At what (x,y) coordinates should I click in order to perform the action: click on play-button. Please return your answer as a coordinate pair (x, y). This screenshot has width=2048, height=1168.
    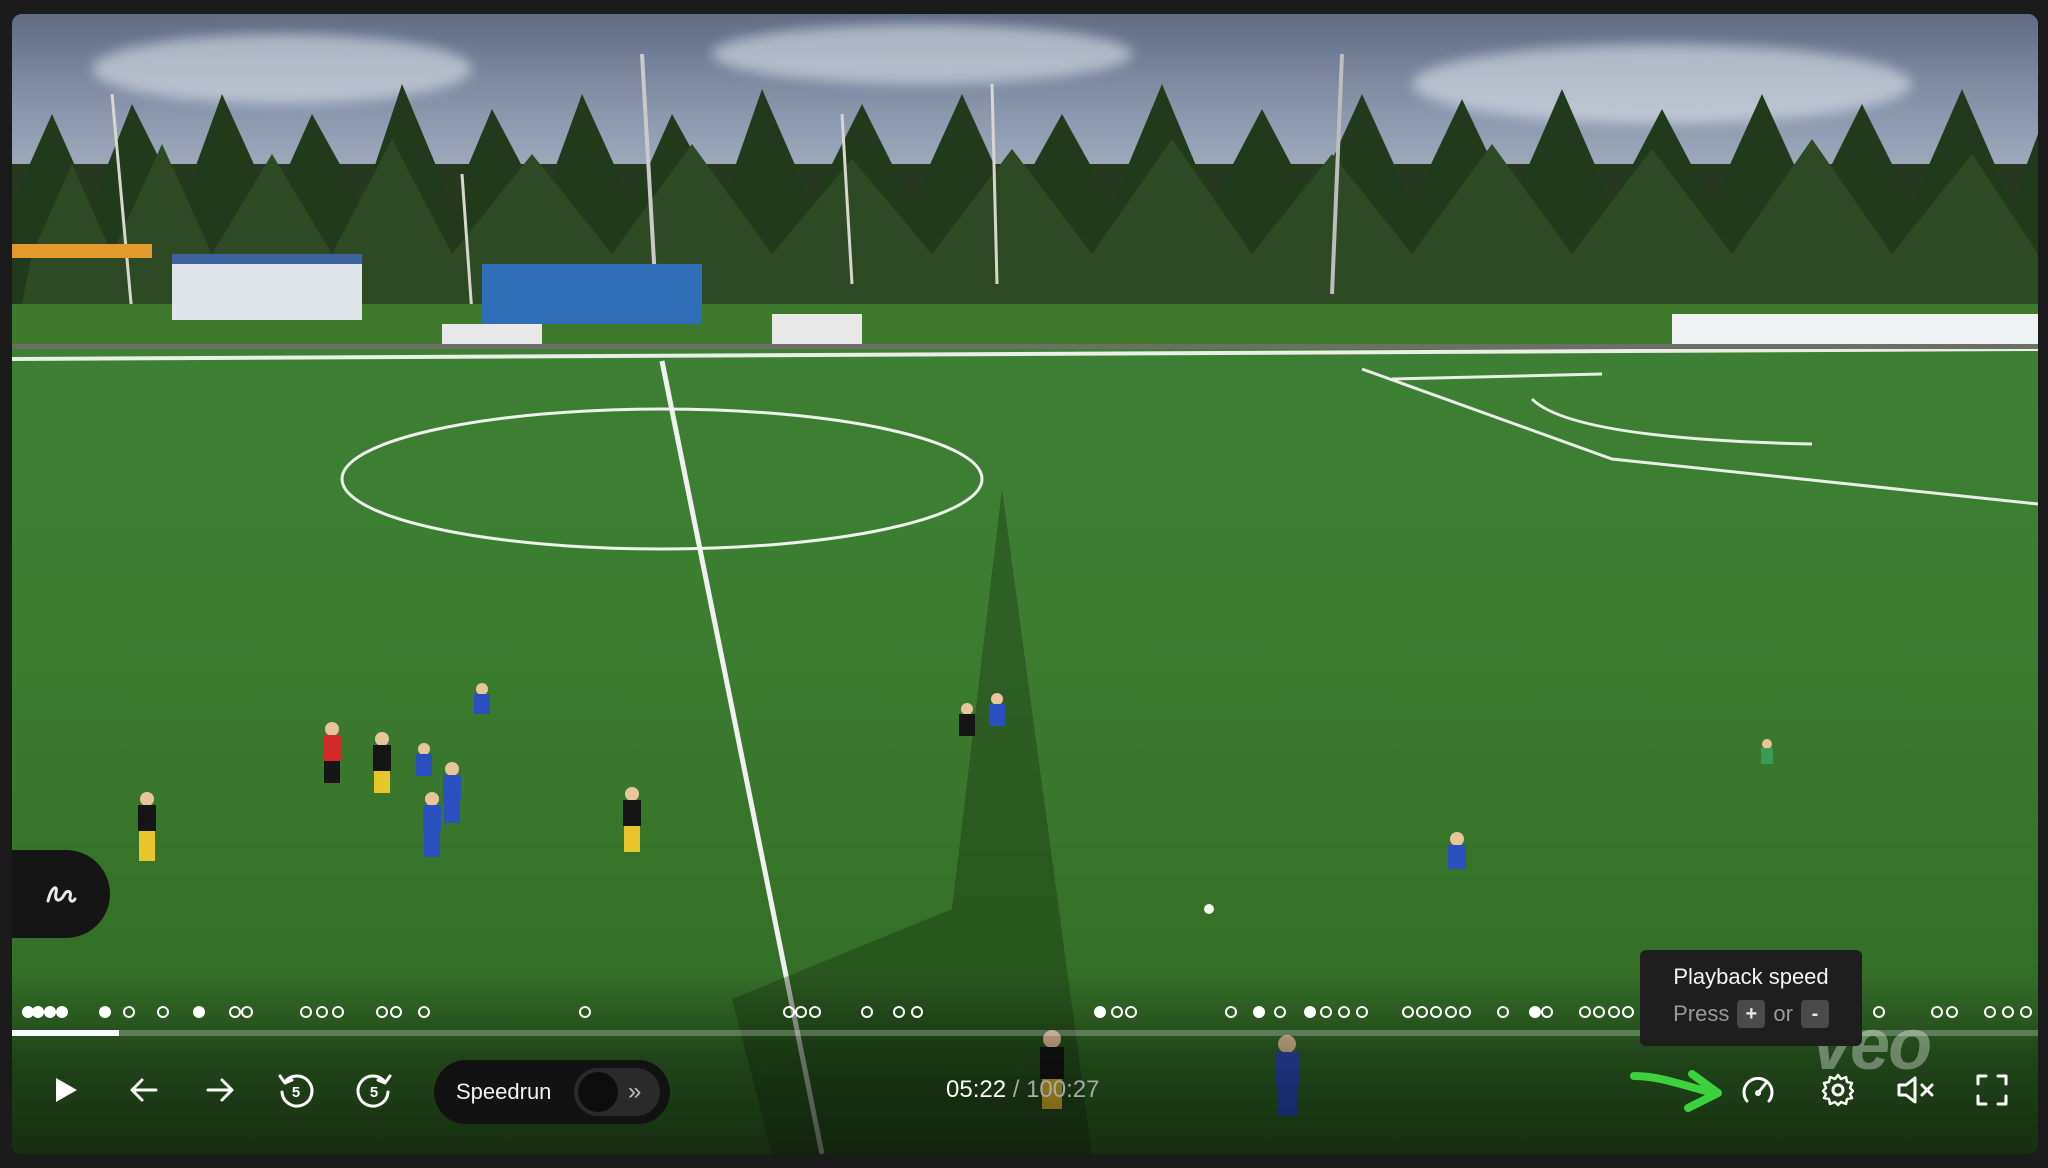
    Looking at the image, I should click on (66, 1090).